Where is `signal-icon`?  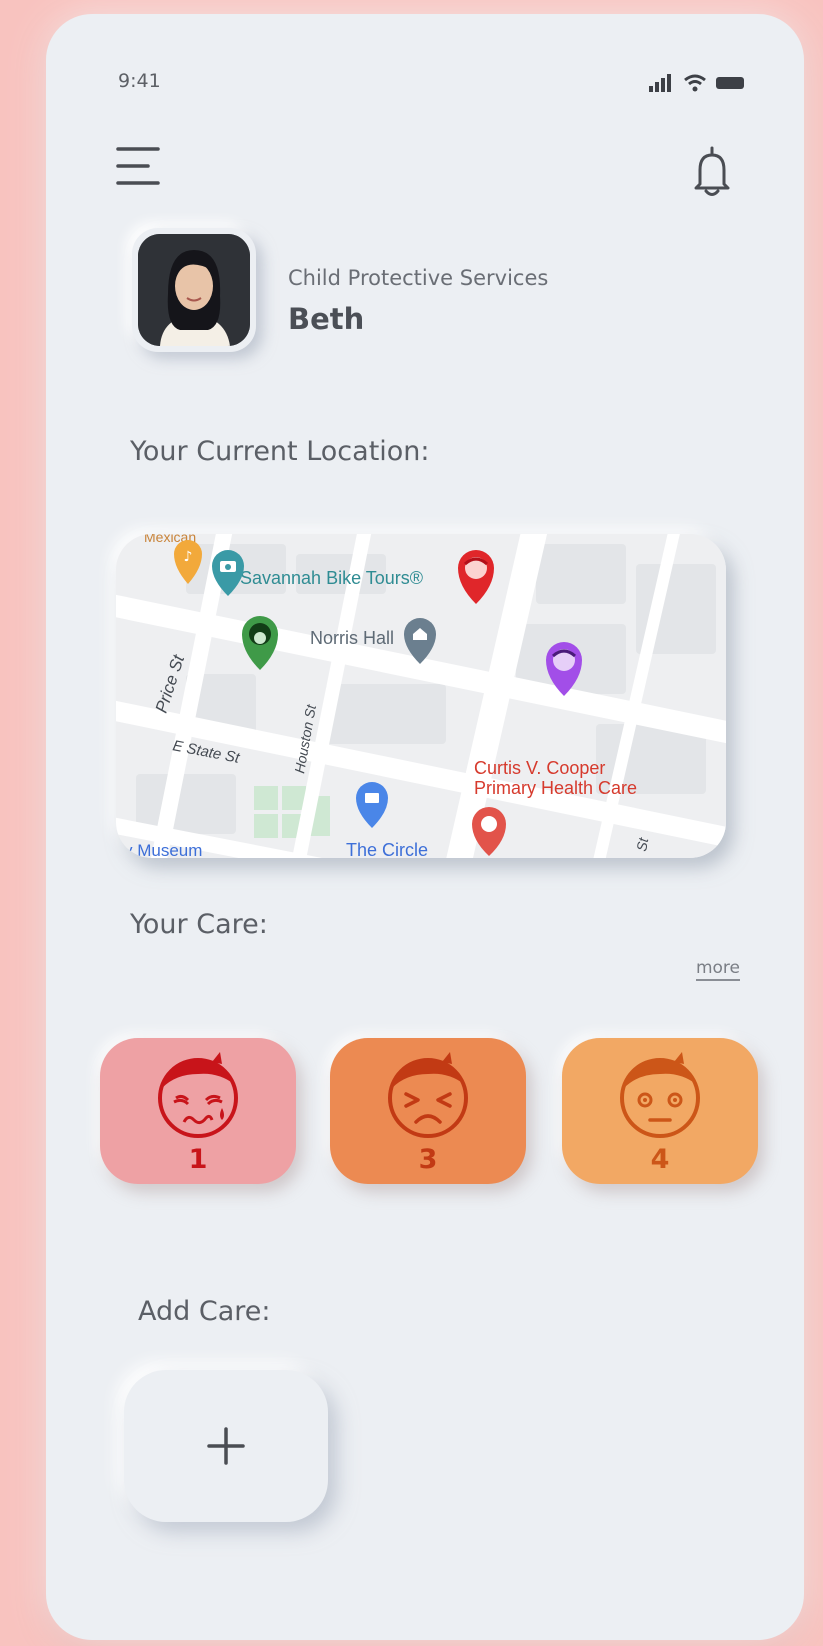 signal-icon is located at coordinates (660, 83).